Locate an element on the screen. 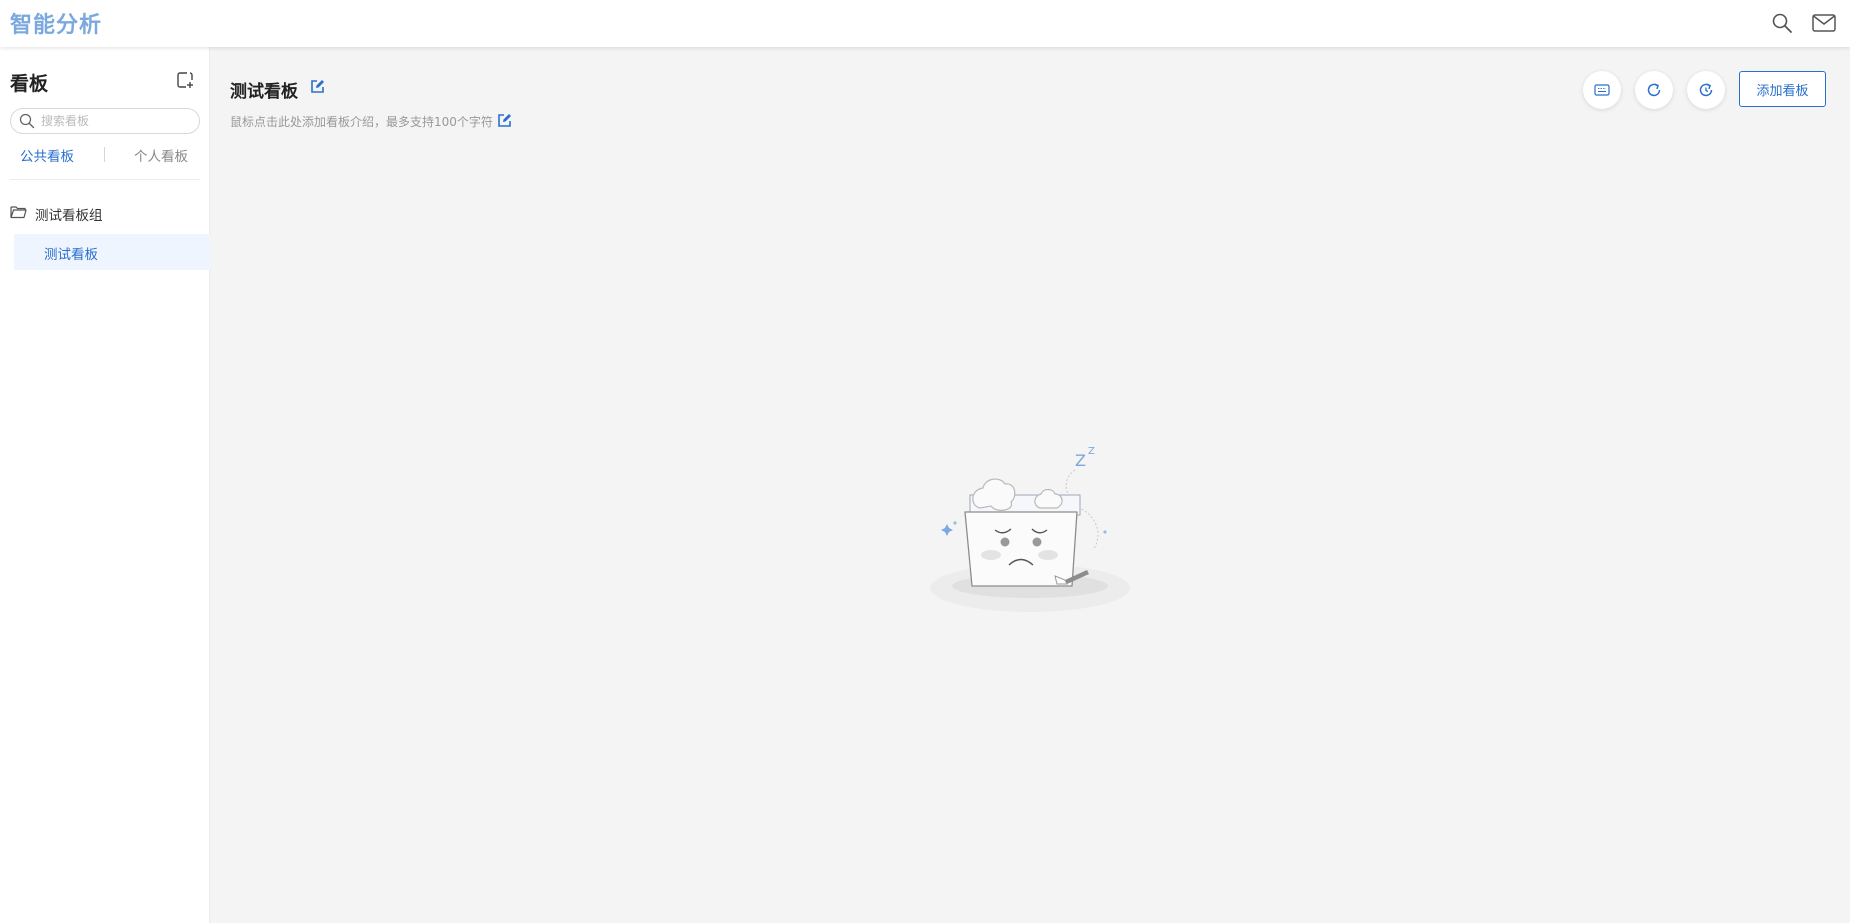  top-header: 智能分析 is located at coordinates (925, 23).